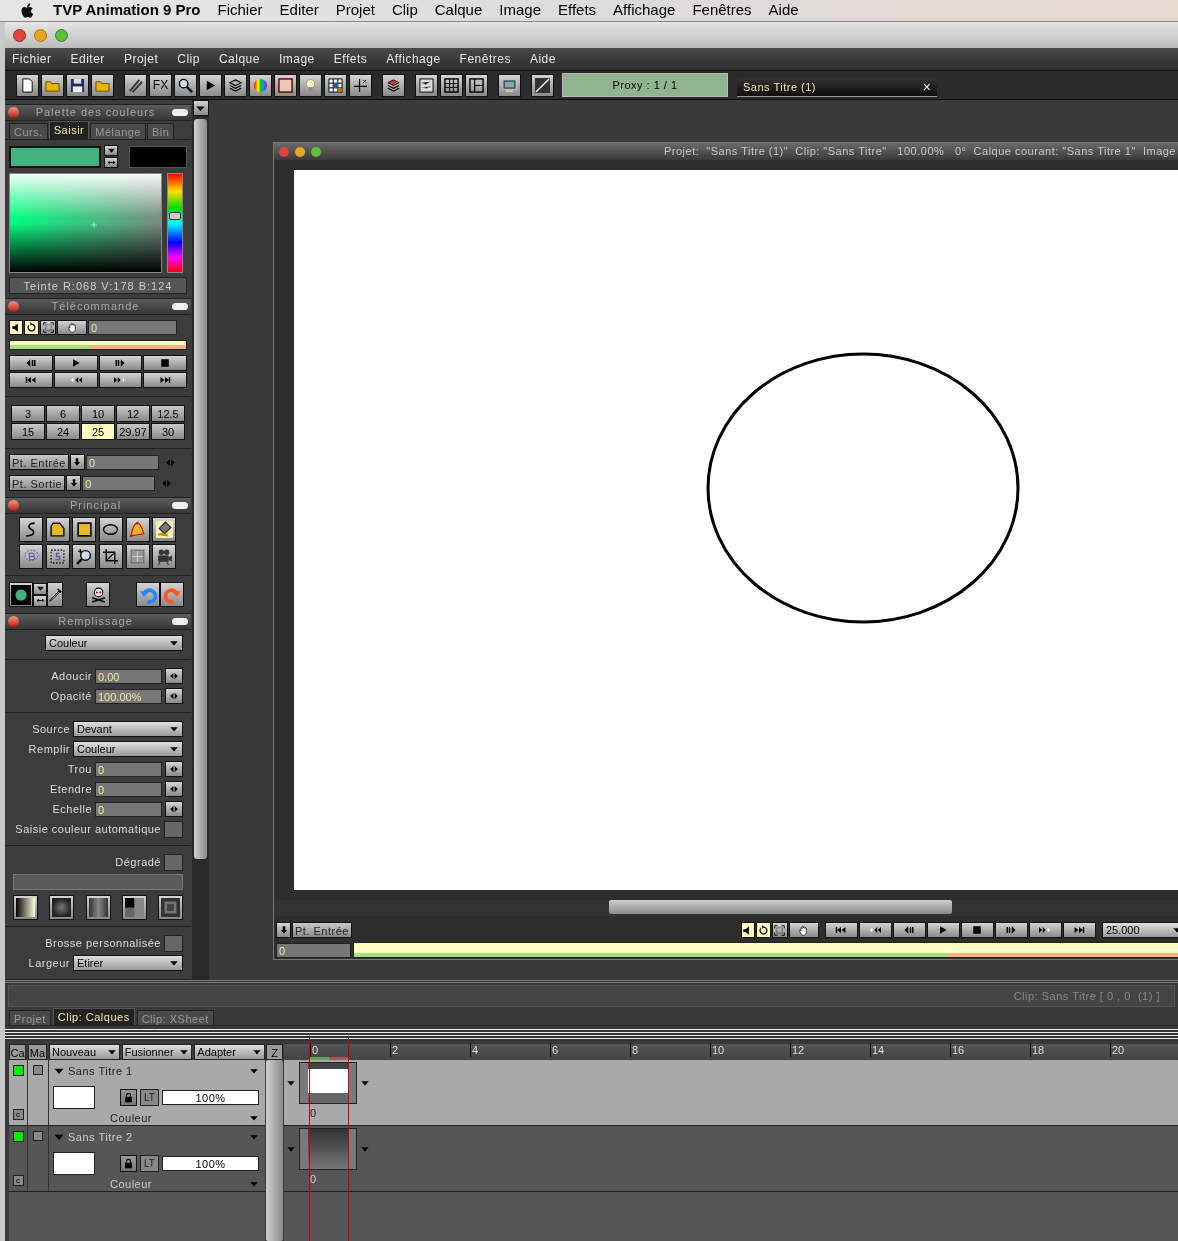 This screenshot has height=1241, width=1178. I want to click on frame-rate-button: 3, so click(28, 413).